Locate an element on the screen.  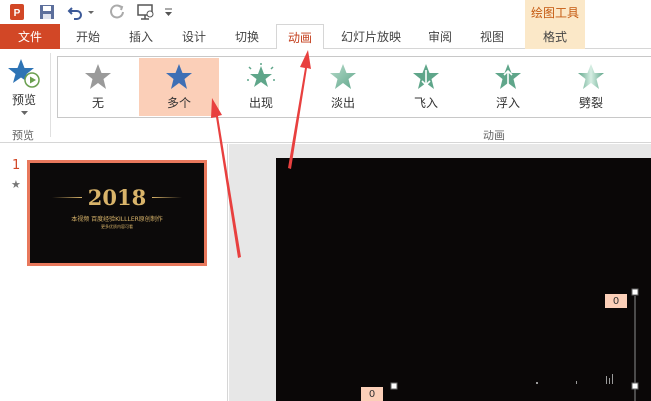
star-fade-icon is located at coordinates (343, 76).